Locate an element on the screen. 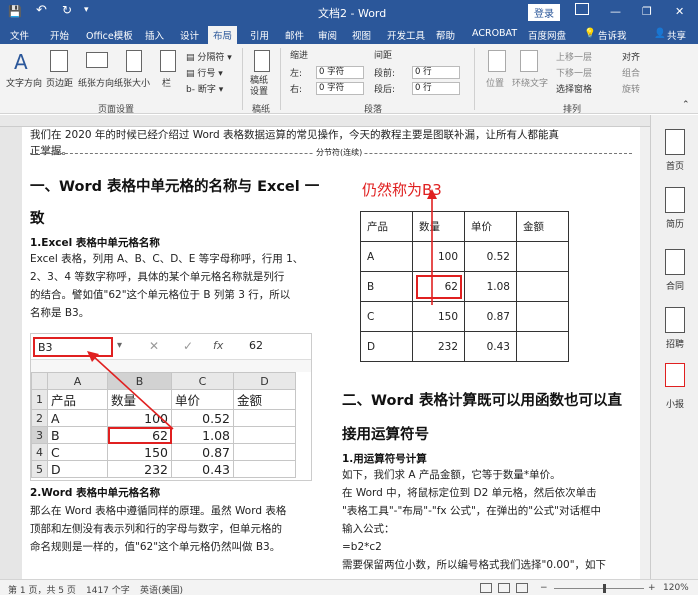 This screenshot has height=596, width=698. paragraph-line: Excel 表格，列用 A、B、C、D、E 等字母称呼，行用 1、 is located at coordinates (167, 259).